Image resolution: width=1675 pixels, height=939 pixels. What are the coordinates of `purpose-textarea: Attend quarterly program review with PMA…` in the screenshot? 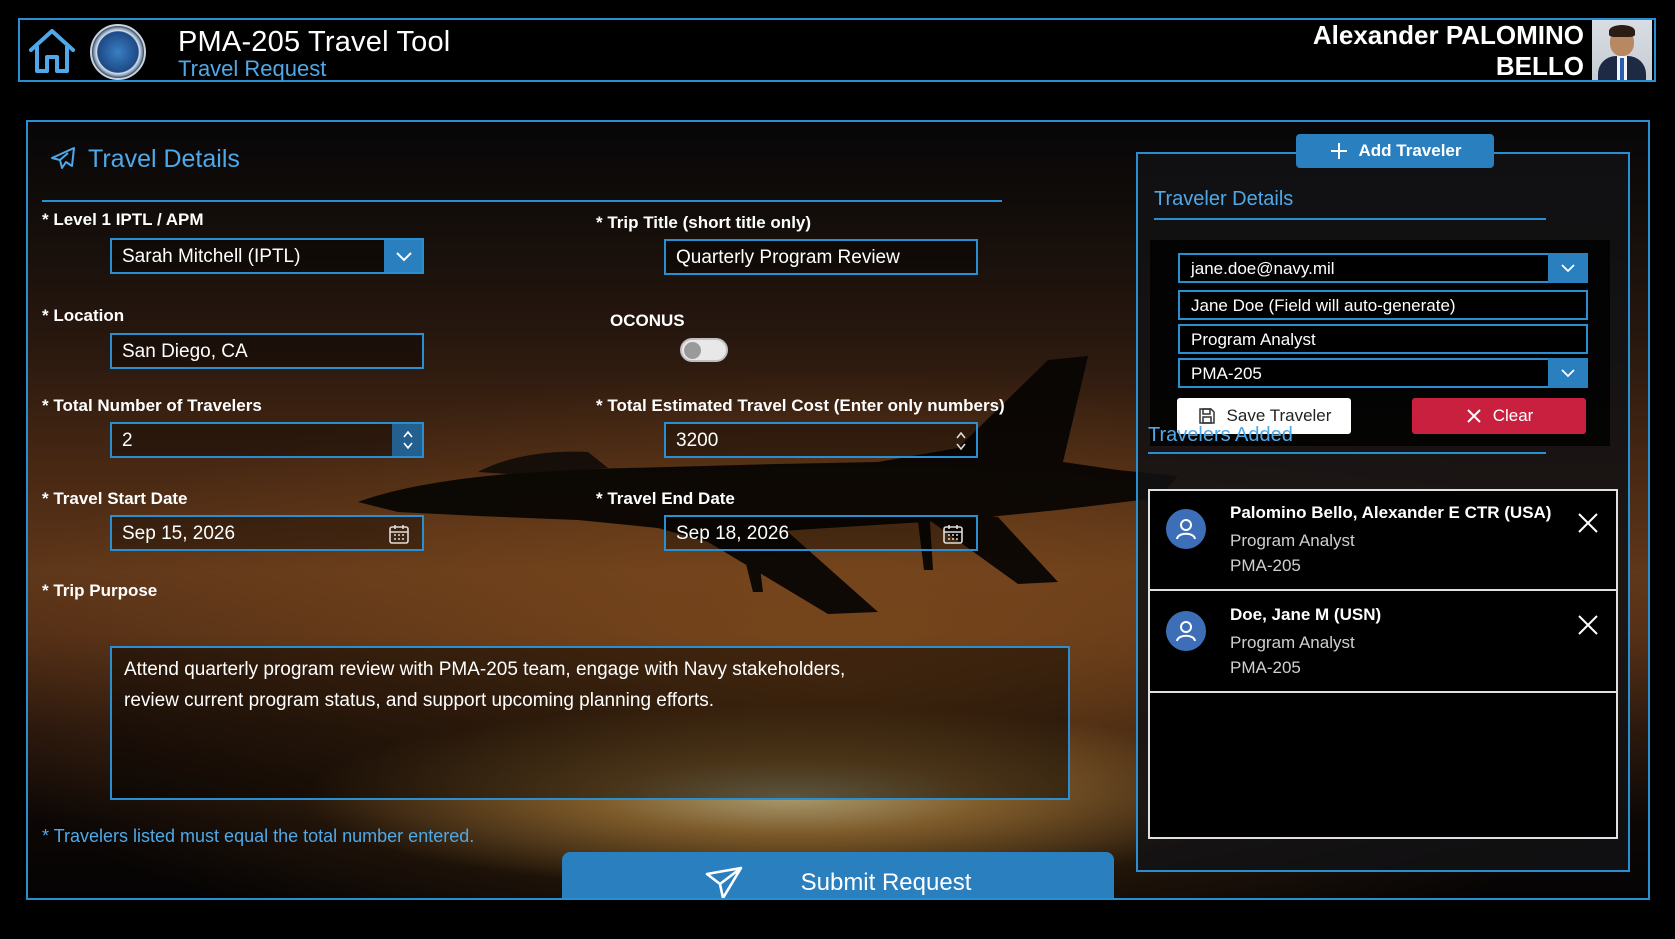 It's located at (590, 723).